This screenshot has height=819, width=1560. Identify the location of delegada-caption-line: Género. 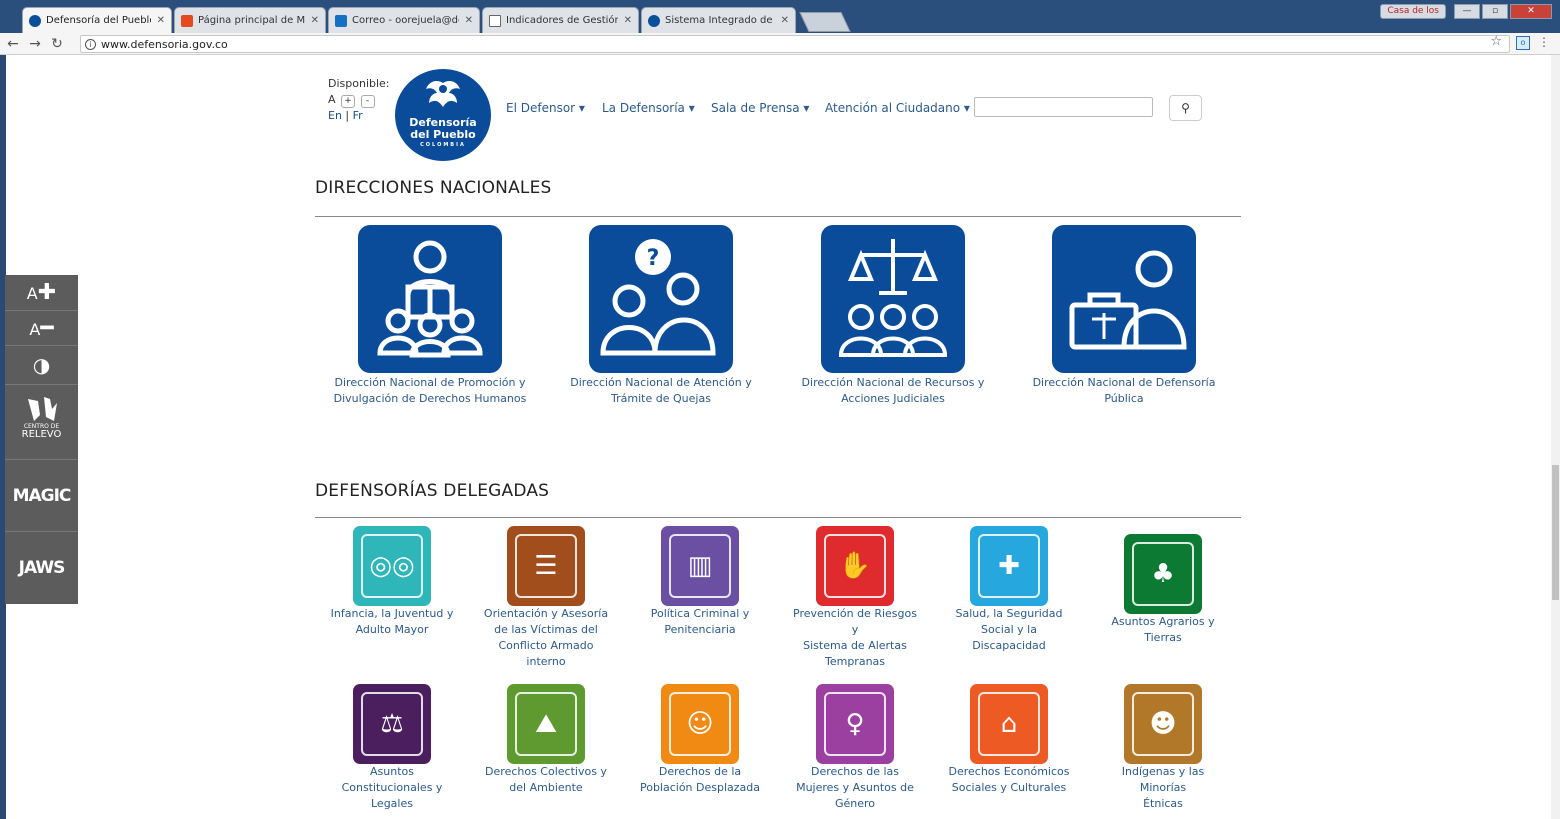
(855, 803).